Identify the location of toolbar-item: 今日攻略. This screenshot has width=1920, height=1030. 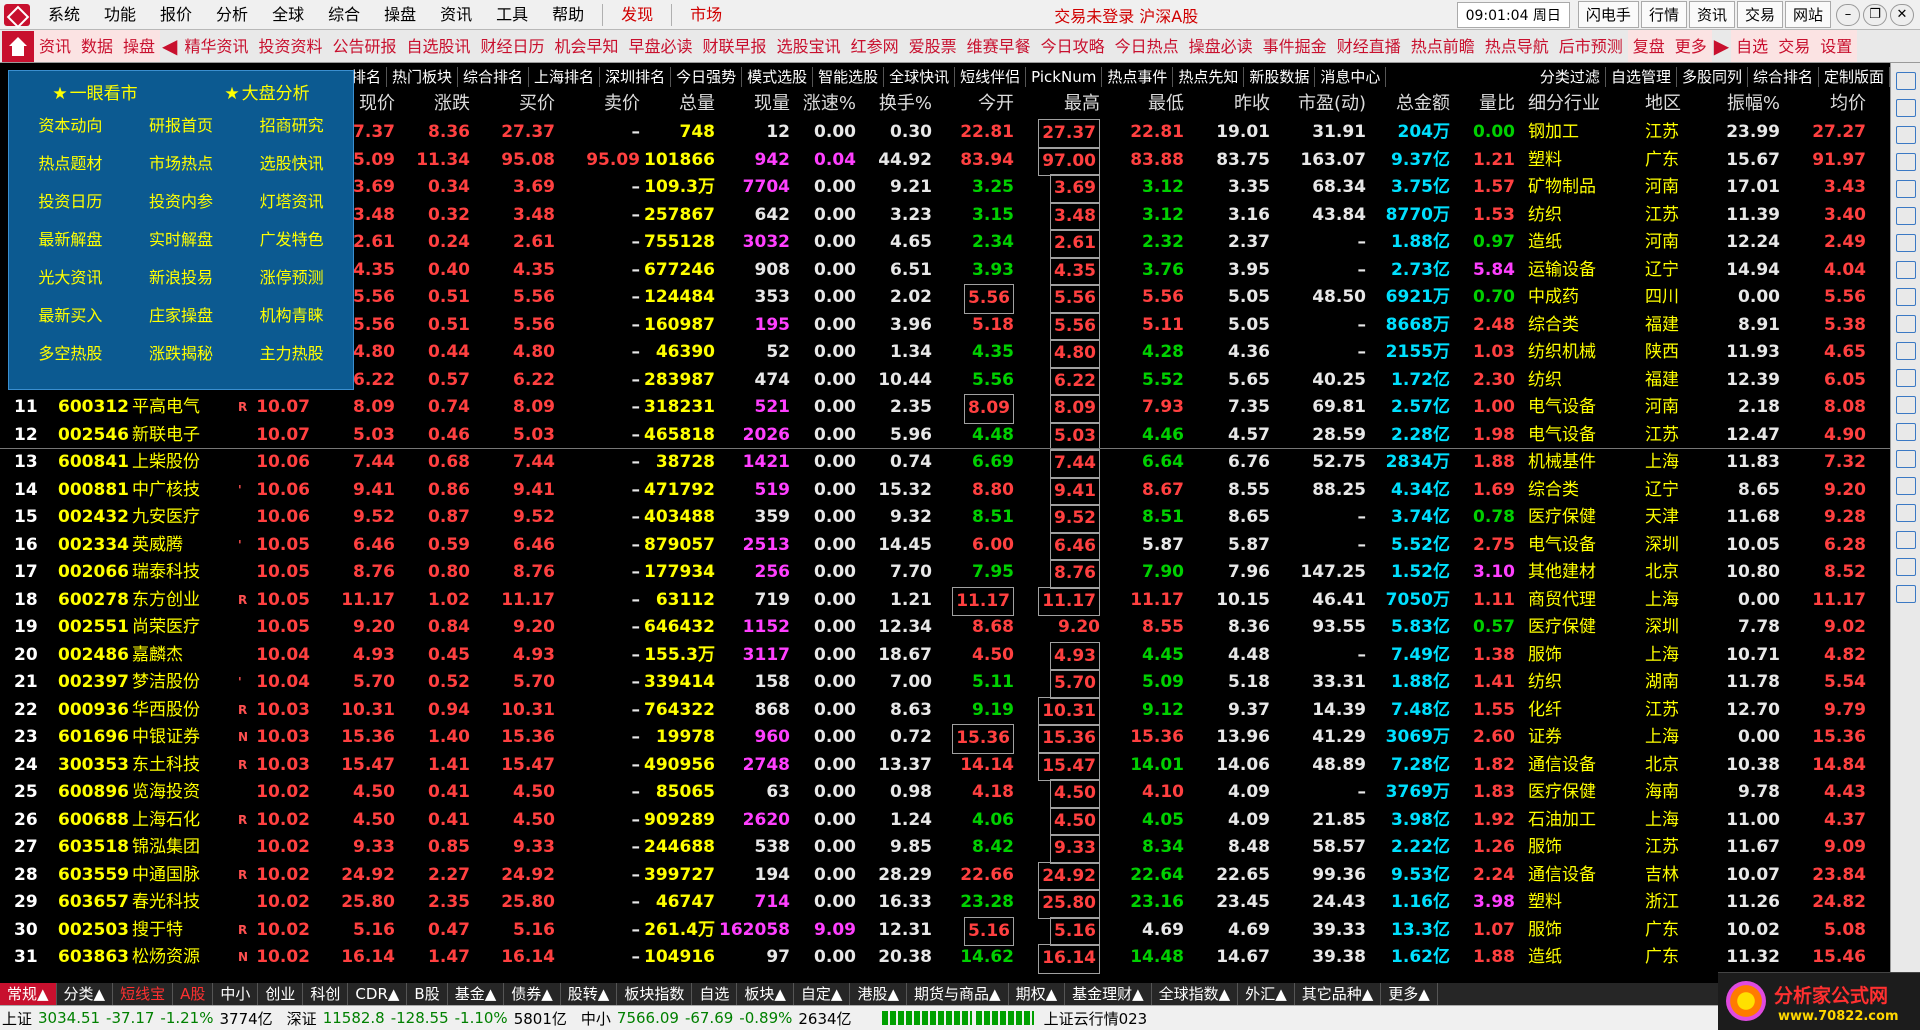
(1073, 46).